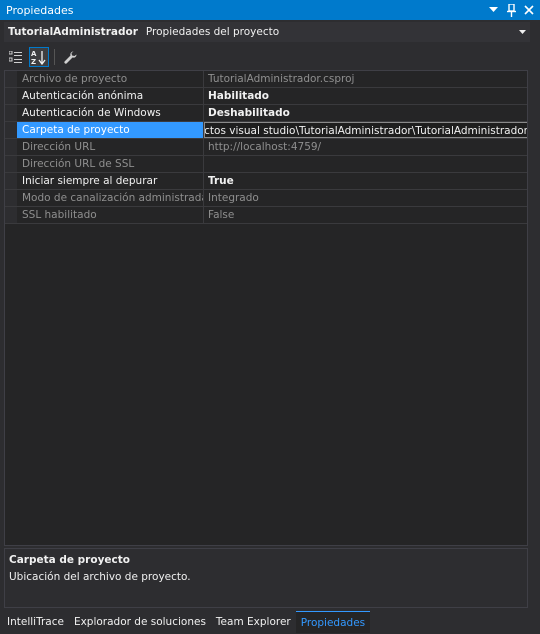 Image resolution: width=540 pixels, height=634 pixels. Describe the element at coordinates (110, 113) in the screenshot. I see `property-name: Autenticación de Windows` at that location.